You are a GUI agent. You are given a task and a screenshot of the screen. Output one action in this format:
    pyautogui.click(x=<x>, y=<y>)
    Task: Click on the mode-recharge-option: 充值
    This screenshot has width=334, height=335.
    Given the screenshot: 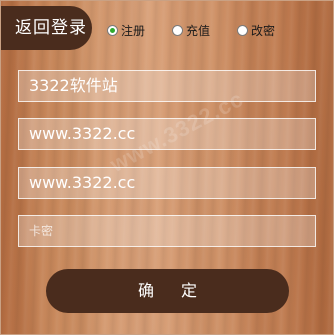 What is the action you would take?
    pyautogui.click(x=191, y=30)
    